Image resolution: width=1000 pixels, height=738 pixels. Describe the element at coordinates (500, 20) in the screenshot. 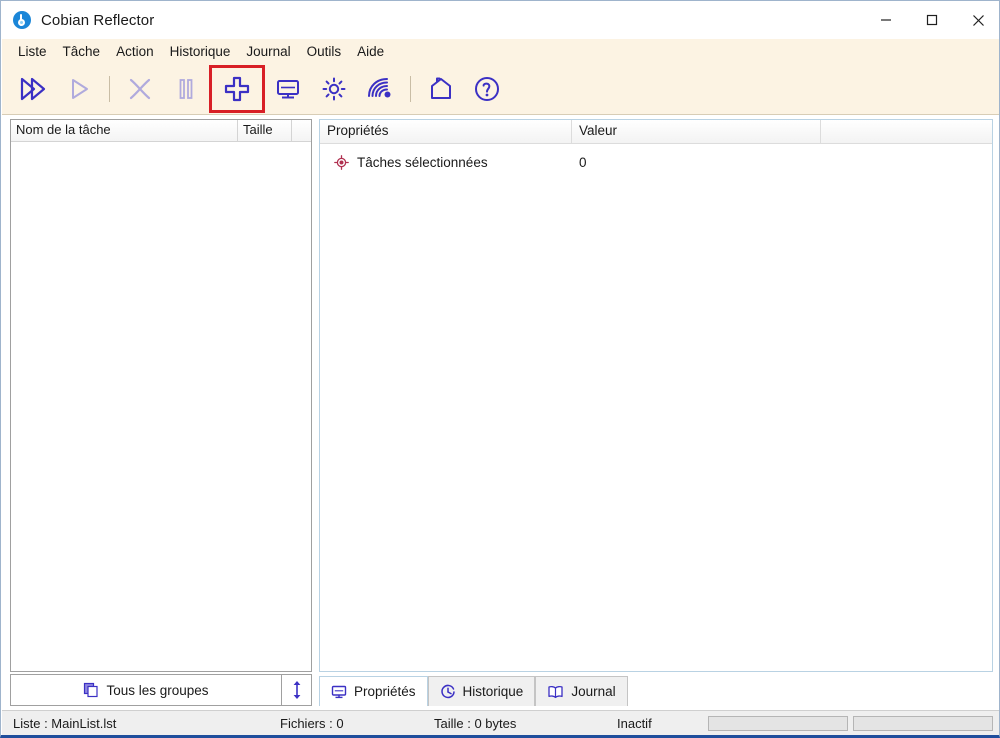

I see `title-bar: Cobian Reflector` at that location.